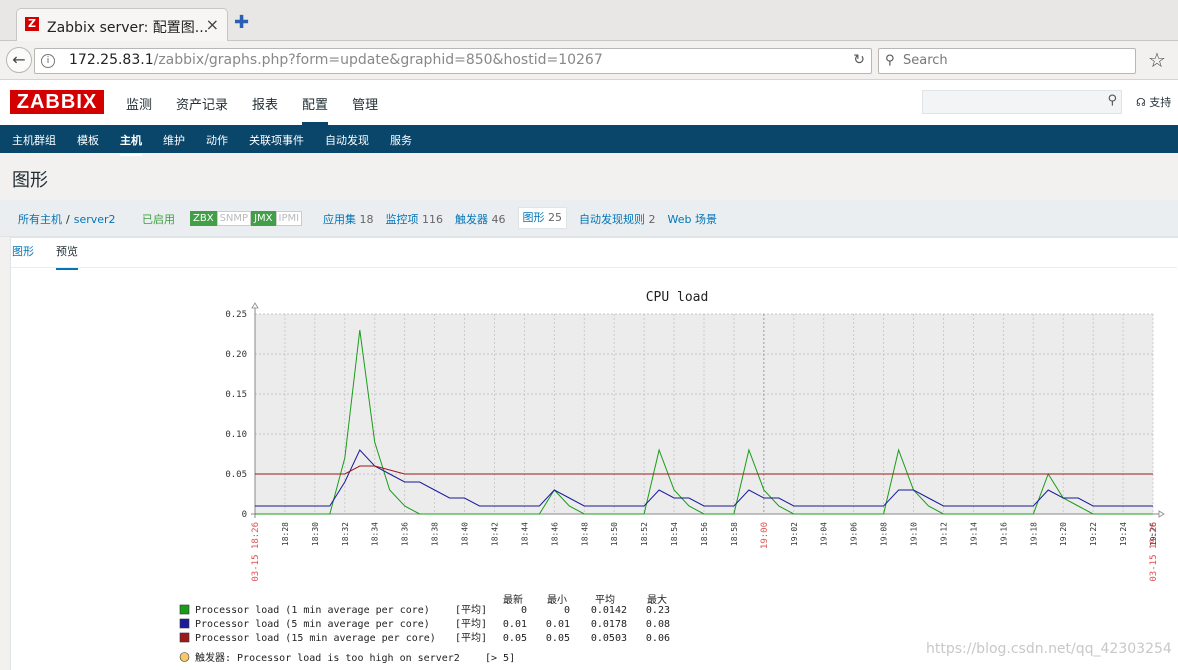  I want to click on x-tick-label: 18:30, so click(315, 534).